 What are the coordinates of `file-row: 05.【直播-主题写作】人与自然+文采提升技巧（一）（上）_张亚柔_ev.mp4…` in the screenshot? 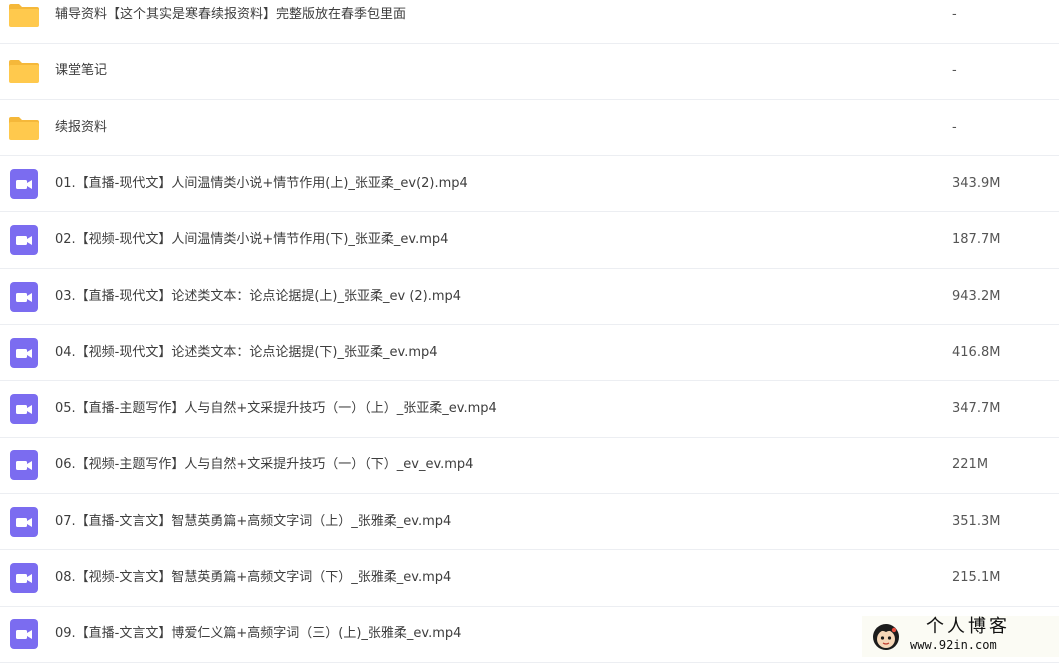 It's located at (529, 410).